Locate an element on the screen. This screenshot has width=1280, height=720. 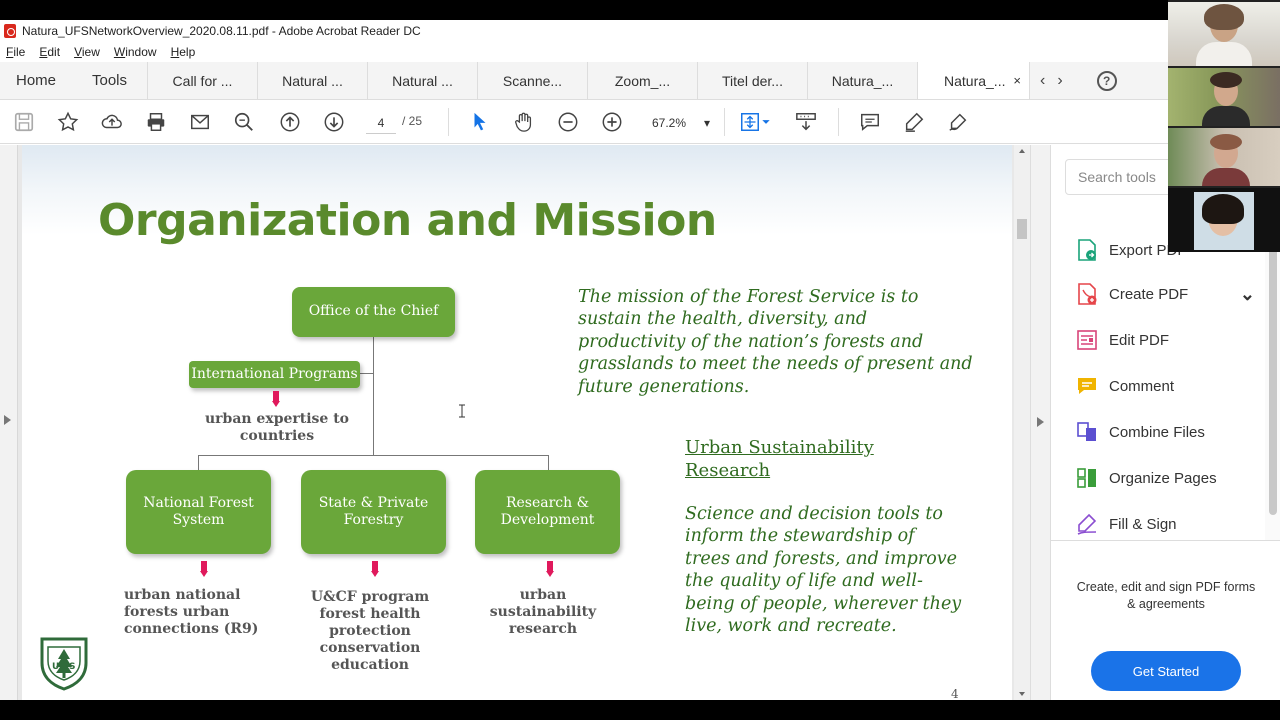
research-caption: urban sustainability research is located at coordinates (543, 612).